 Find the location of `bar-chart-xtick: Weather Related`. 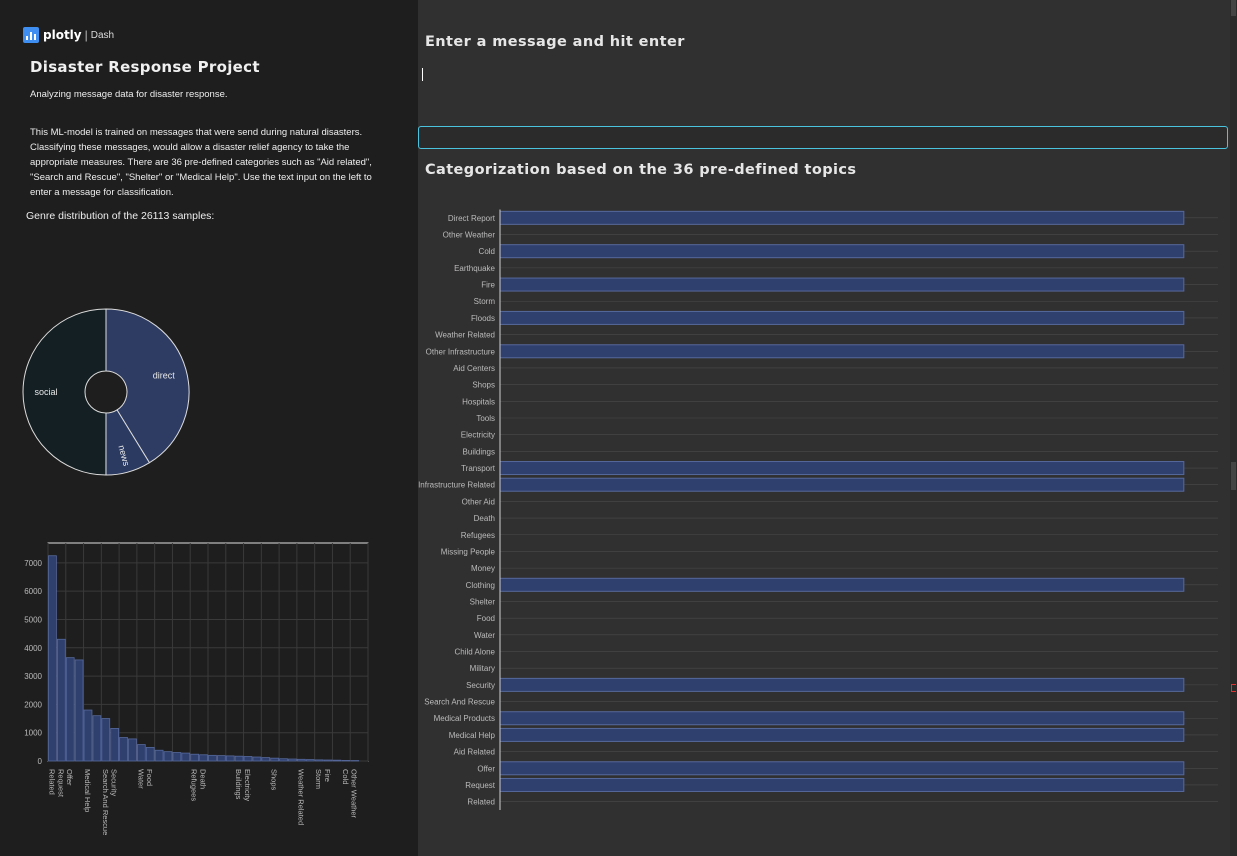

bar-chart-xtick: Weather Related is located at coordinates (300, 797).